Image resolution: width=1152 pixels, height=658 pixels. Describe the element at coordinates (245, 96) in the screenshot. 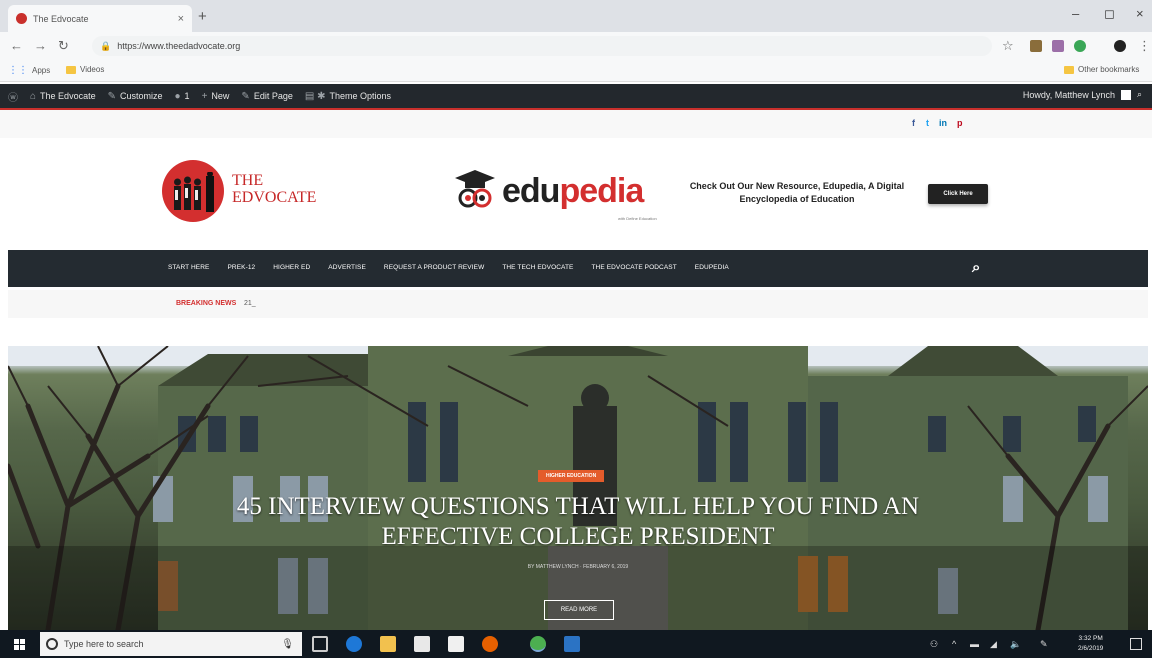

I see `pencil-icon: ✎` at that location.